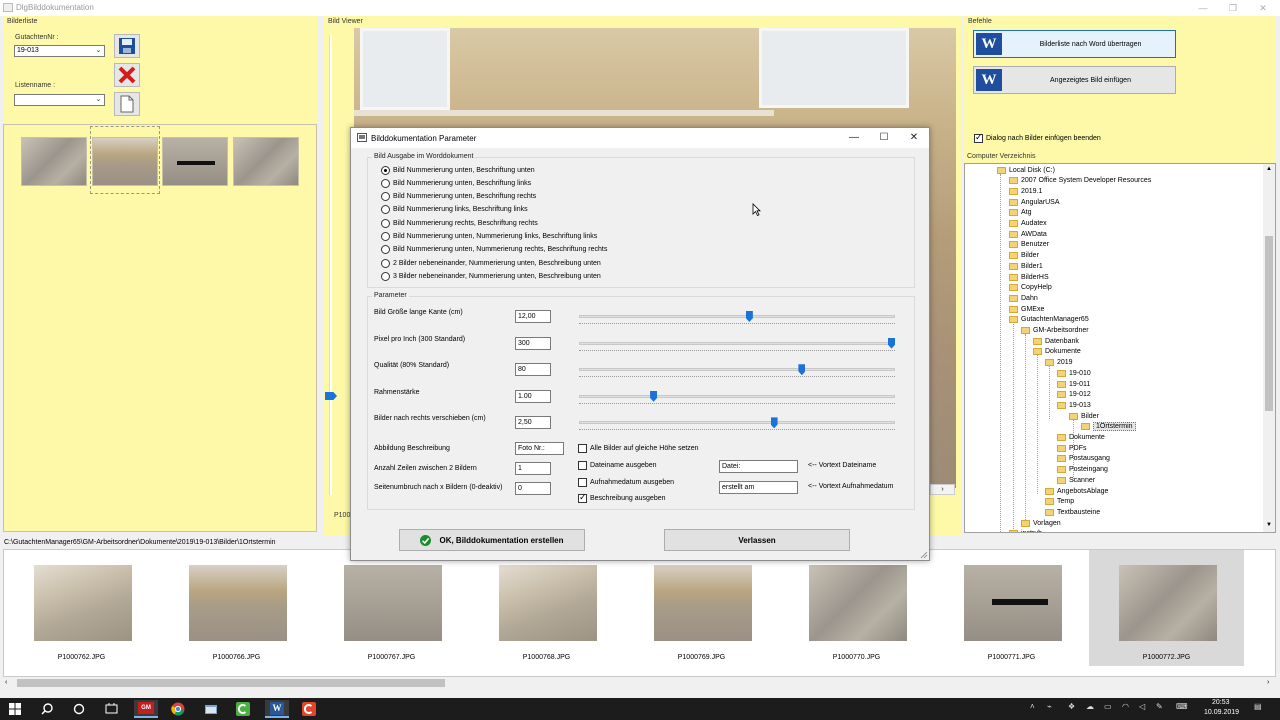  What do you see at coordinates (15, 709) in the screenshot?
I see `start-button` at bounding box center [15, 709].